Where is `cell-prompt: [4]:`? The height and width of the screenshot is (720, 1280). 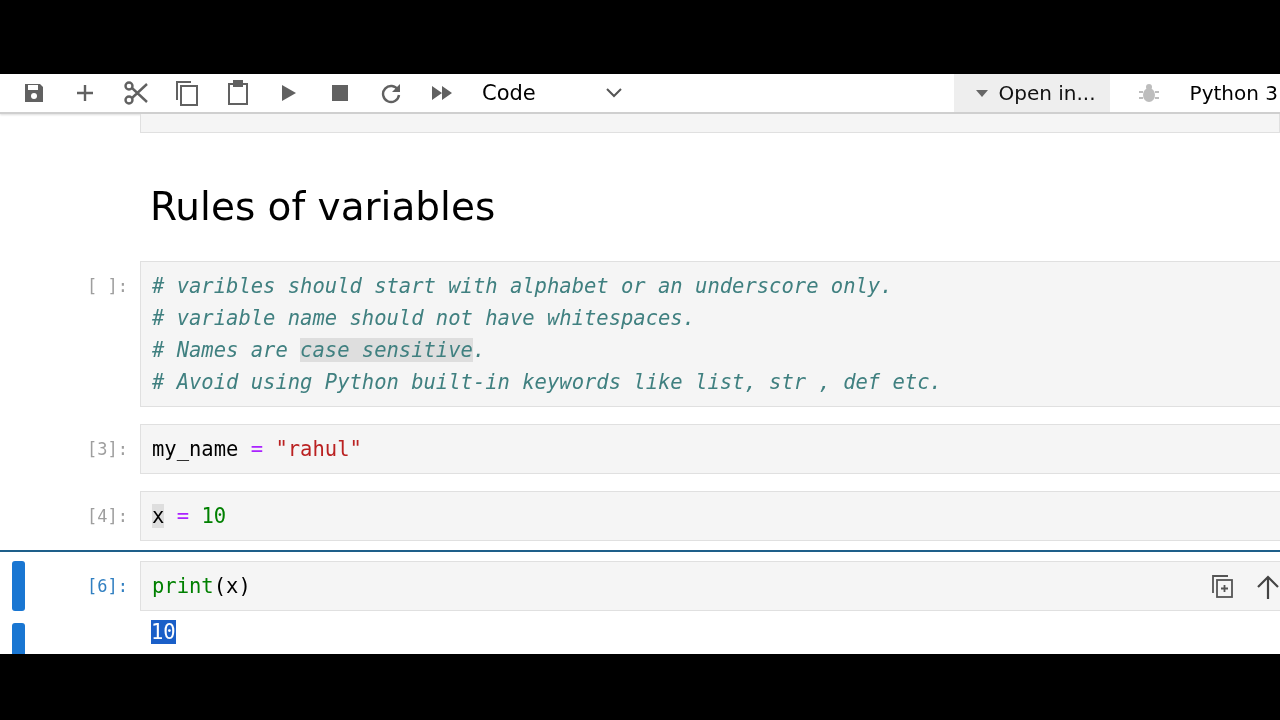 cell-prompt: [4]: is located at coordinates (107, 516).